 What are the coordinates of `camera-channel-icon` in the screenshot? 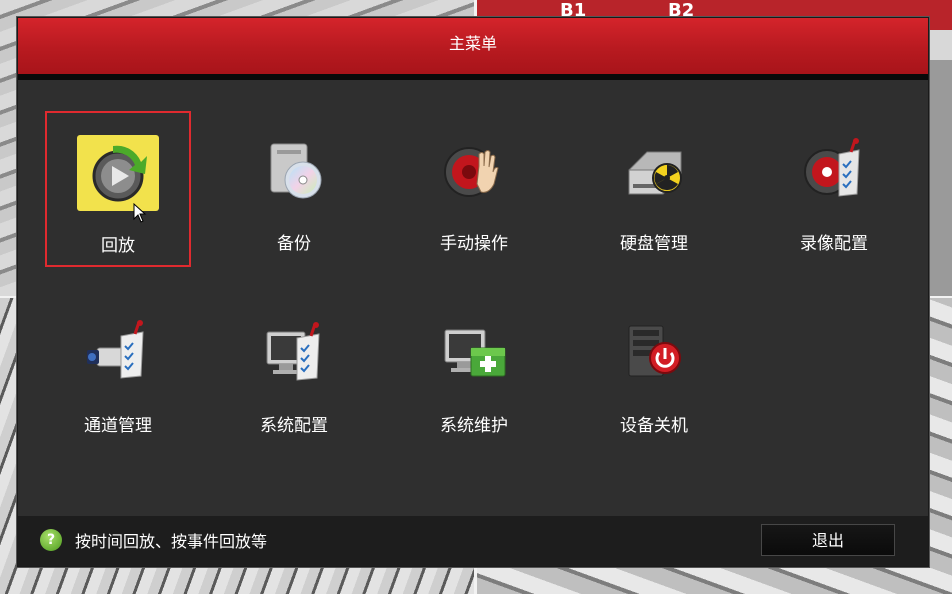 It's located at (118, 353).